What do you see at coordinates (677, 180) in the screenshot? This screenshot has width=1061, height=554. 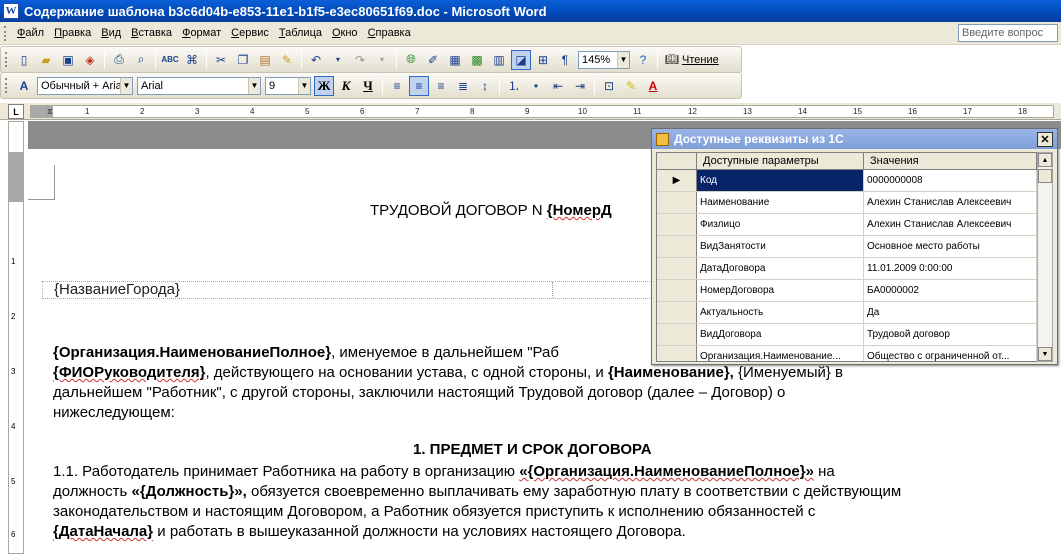 I see `current-row-arrow-icon: ▶` at bounding box center [677, 180].